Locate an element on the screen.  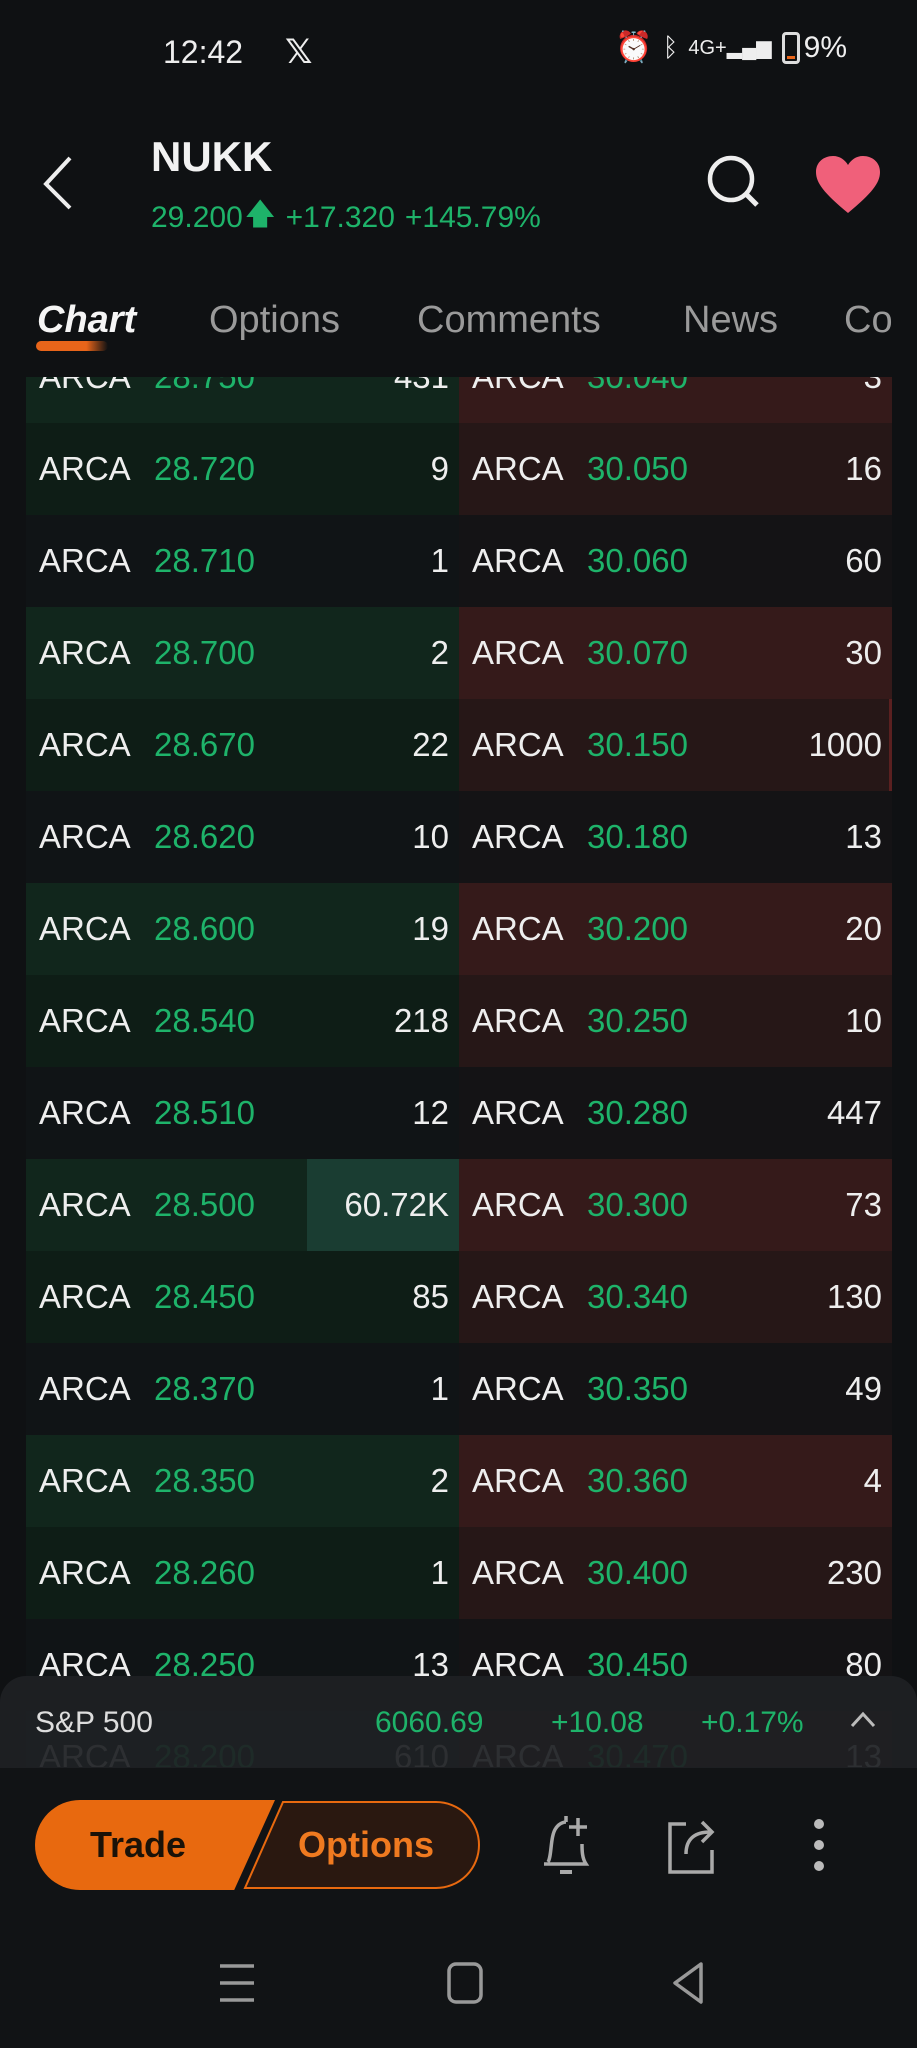
tab-options: Options is located at coordinates (274, 320).